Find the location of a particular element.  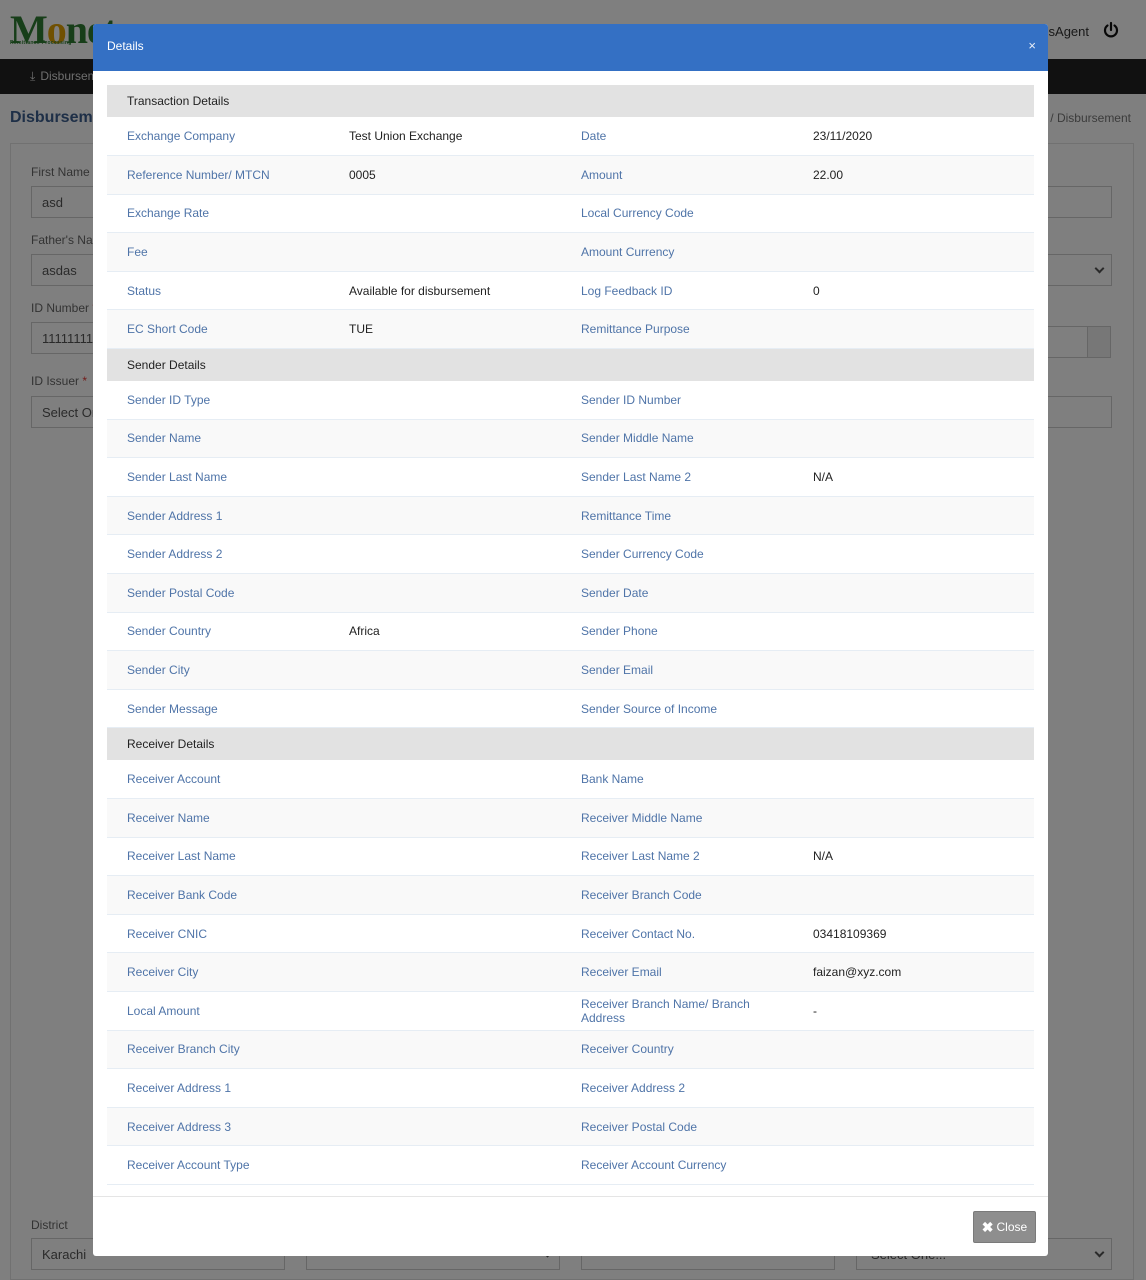

table-row: Sender ID Type Sender ID Number is located at coordinates (571, 400).